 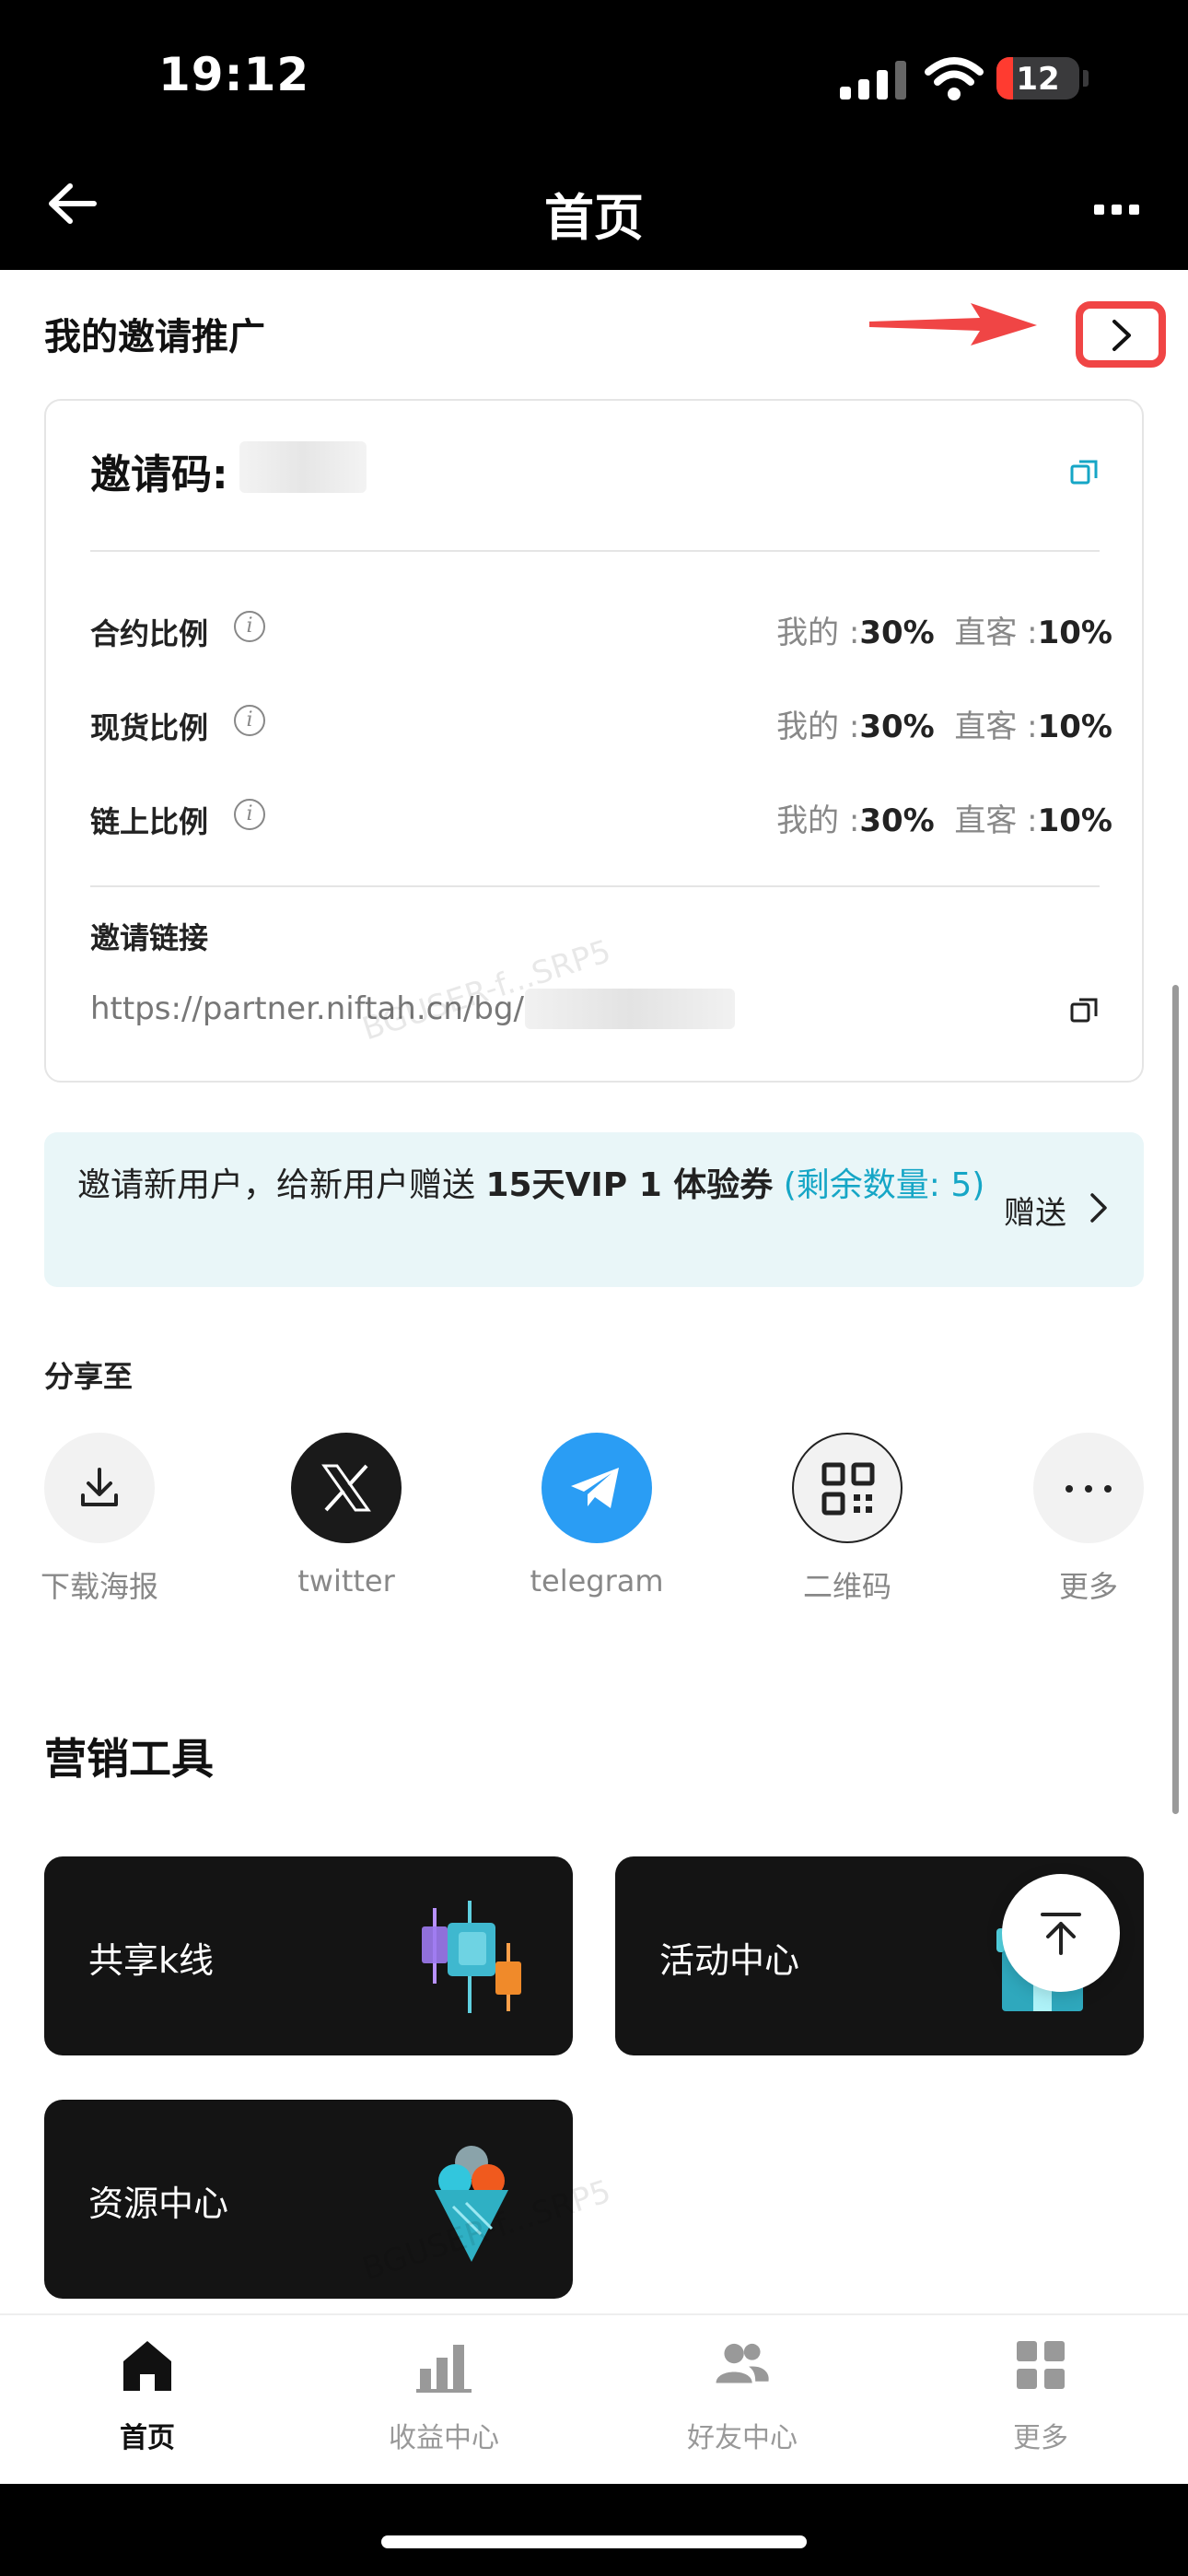 I want to click on tab-friends: 好友中心, so click(x=742, y=2395).